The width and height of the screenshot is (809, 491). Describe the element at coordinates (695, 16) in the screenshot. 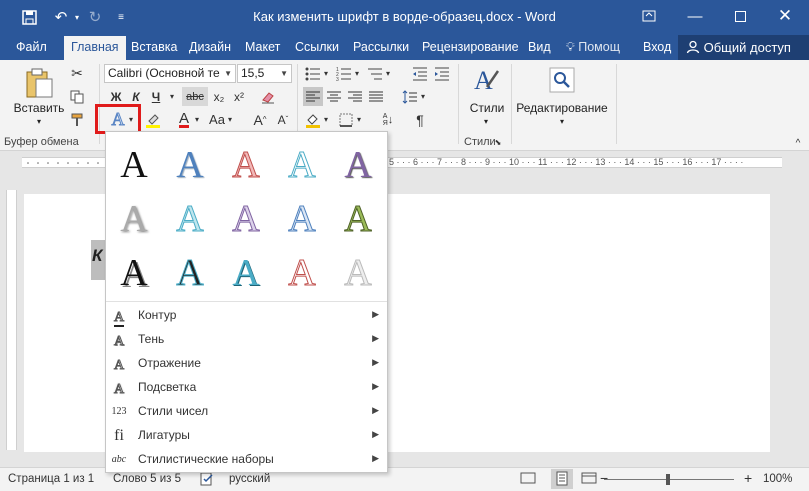

I see `minimize-icon: —` at that location.